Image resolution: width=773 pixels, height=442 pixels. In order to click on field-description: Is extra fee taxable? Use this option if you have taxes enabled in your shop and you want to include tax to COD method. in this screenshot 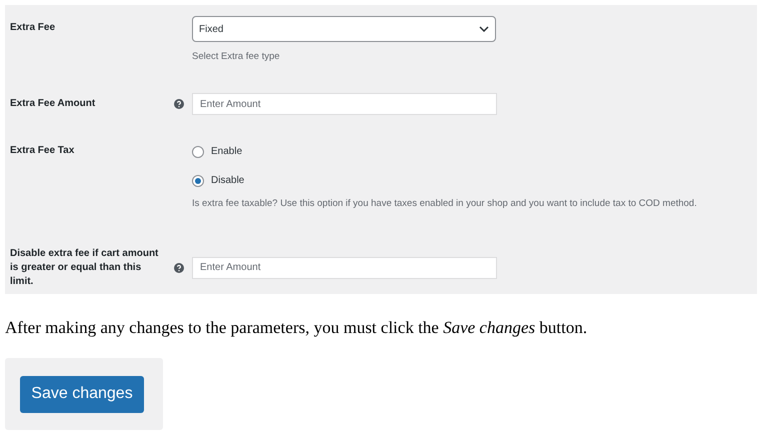, I will do `click(444, 204)`.